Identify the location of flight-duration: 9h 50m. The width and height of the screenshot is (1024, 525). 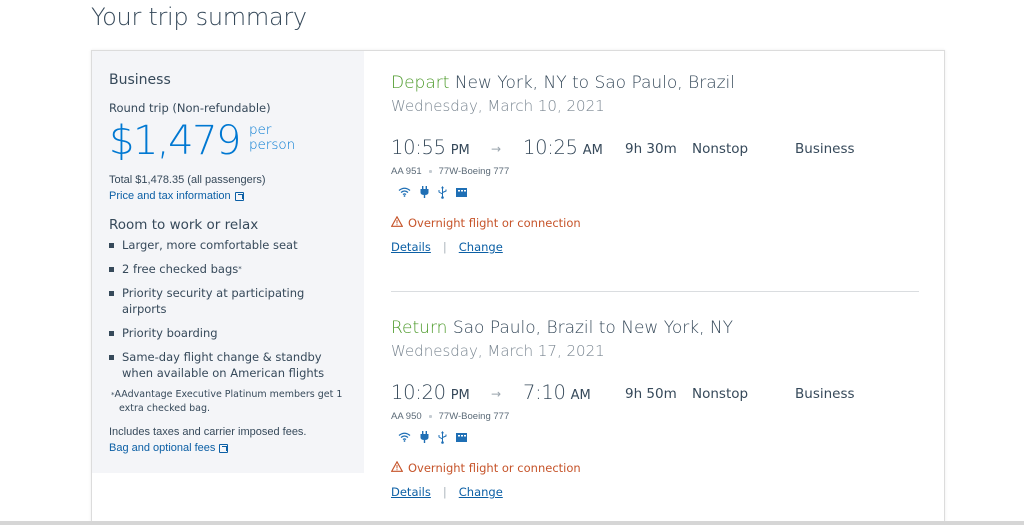
(651, 394).